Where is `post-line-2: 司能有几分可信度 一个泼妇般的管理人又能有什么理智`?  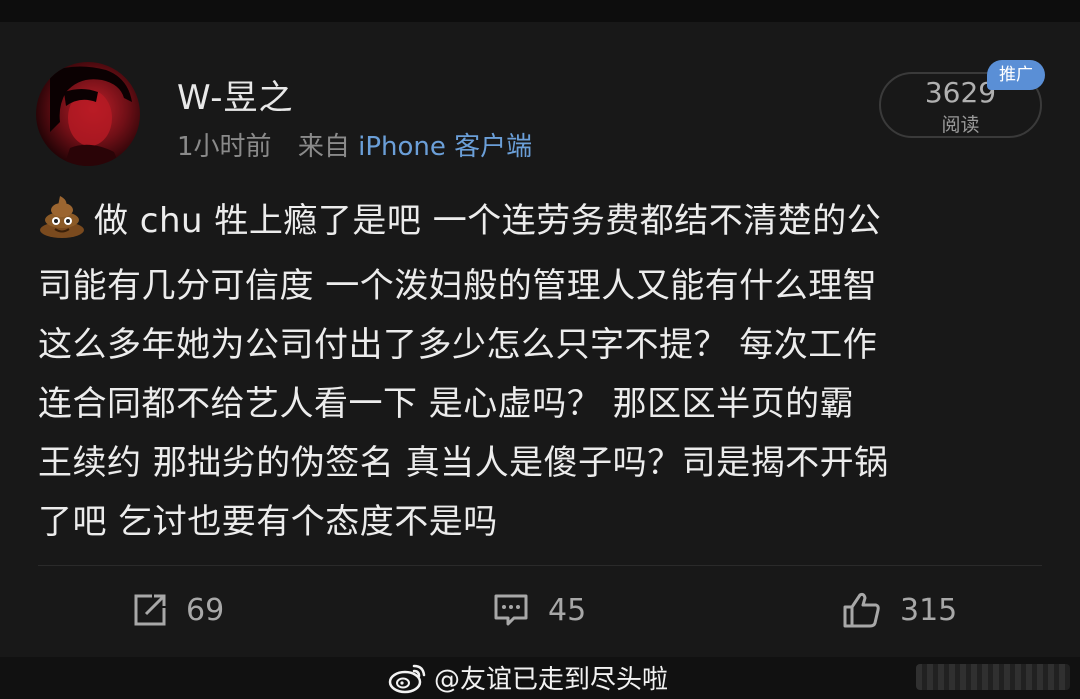 post-line-2: 司能有几分可信度 一个泼妇般的管理人又能有什么理智 is located at coordinates (458, 286).